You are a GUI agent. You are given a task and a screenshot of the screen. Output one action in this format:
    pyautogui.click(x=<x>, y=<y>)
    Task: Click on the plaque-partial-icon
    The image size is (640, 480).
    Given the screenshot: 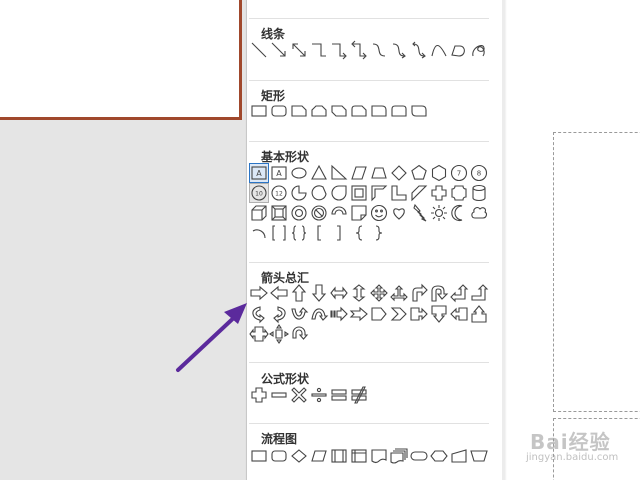 What is the action you would take?
    pyautogui.click(x=259, y=4)
    